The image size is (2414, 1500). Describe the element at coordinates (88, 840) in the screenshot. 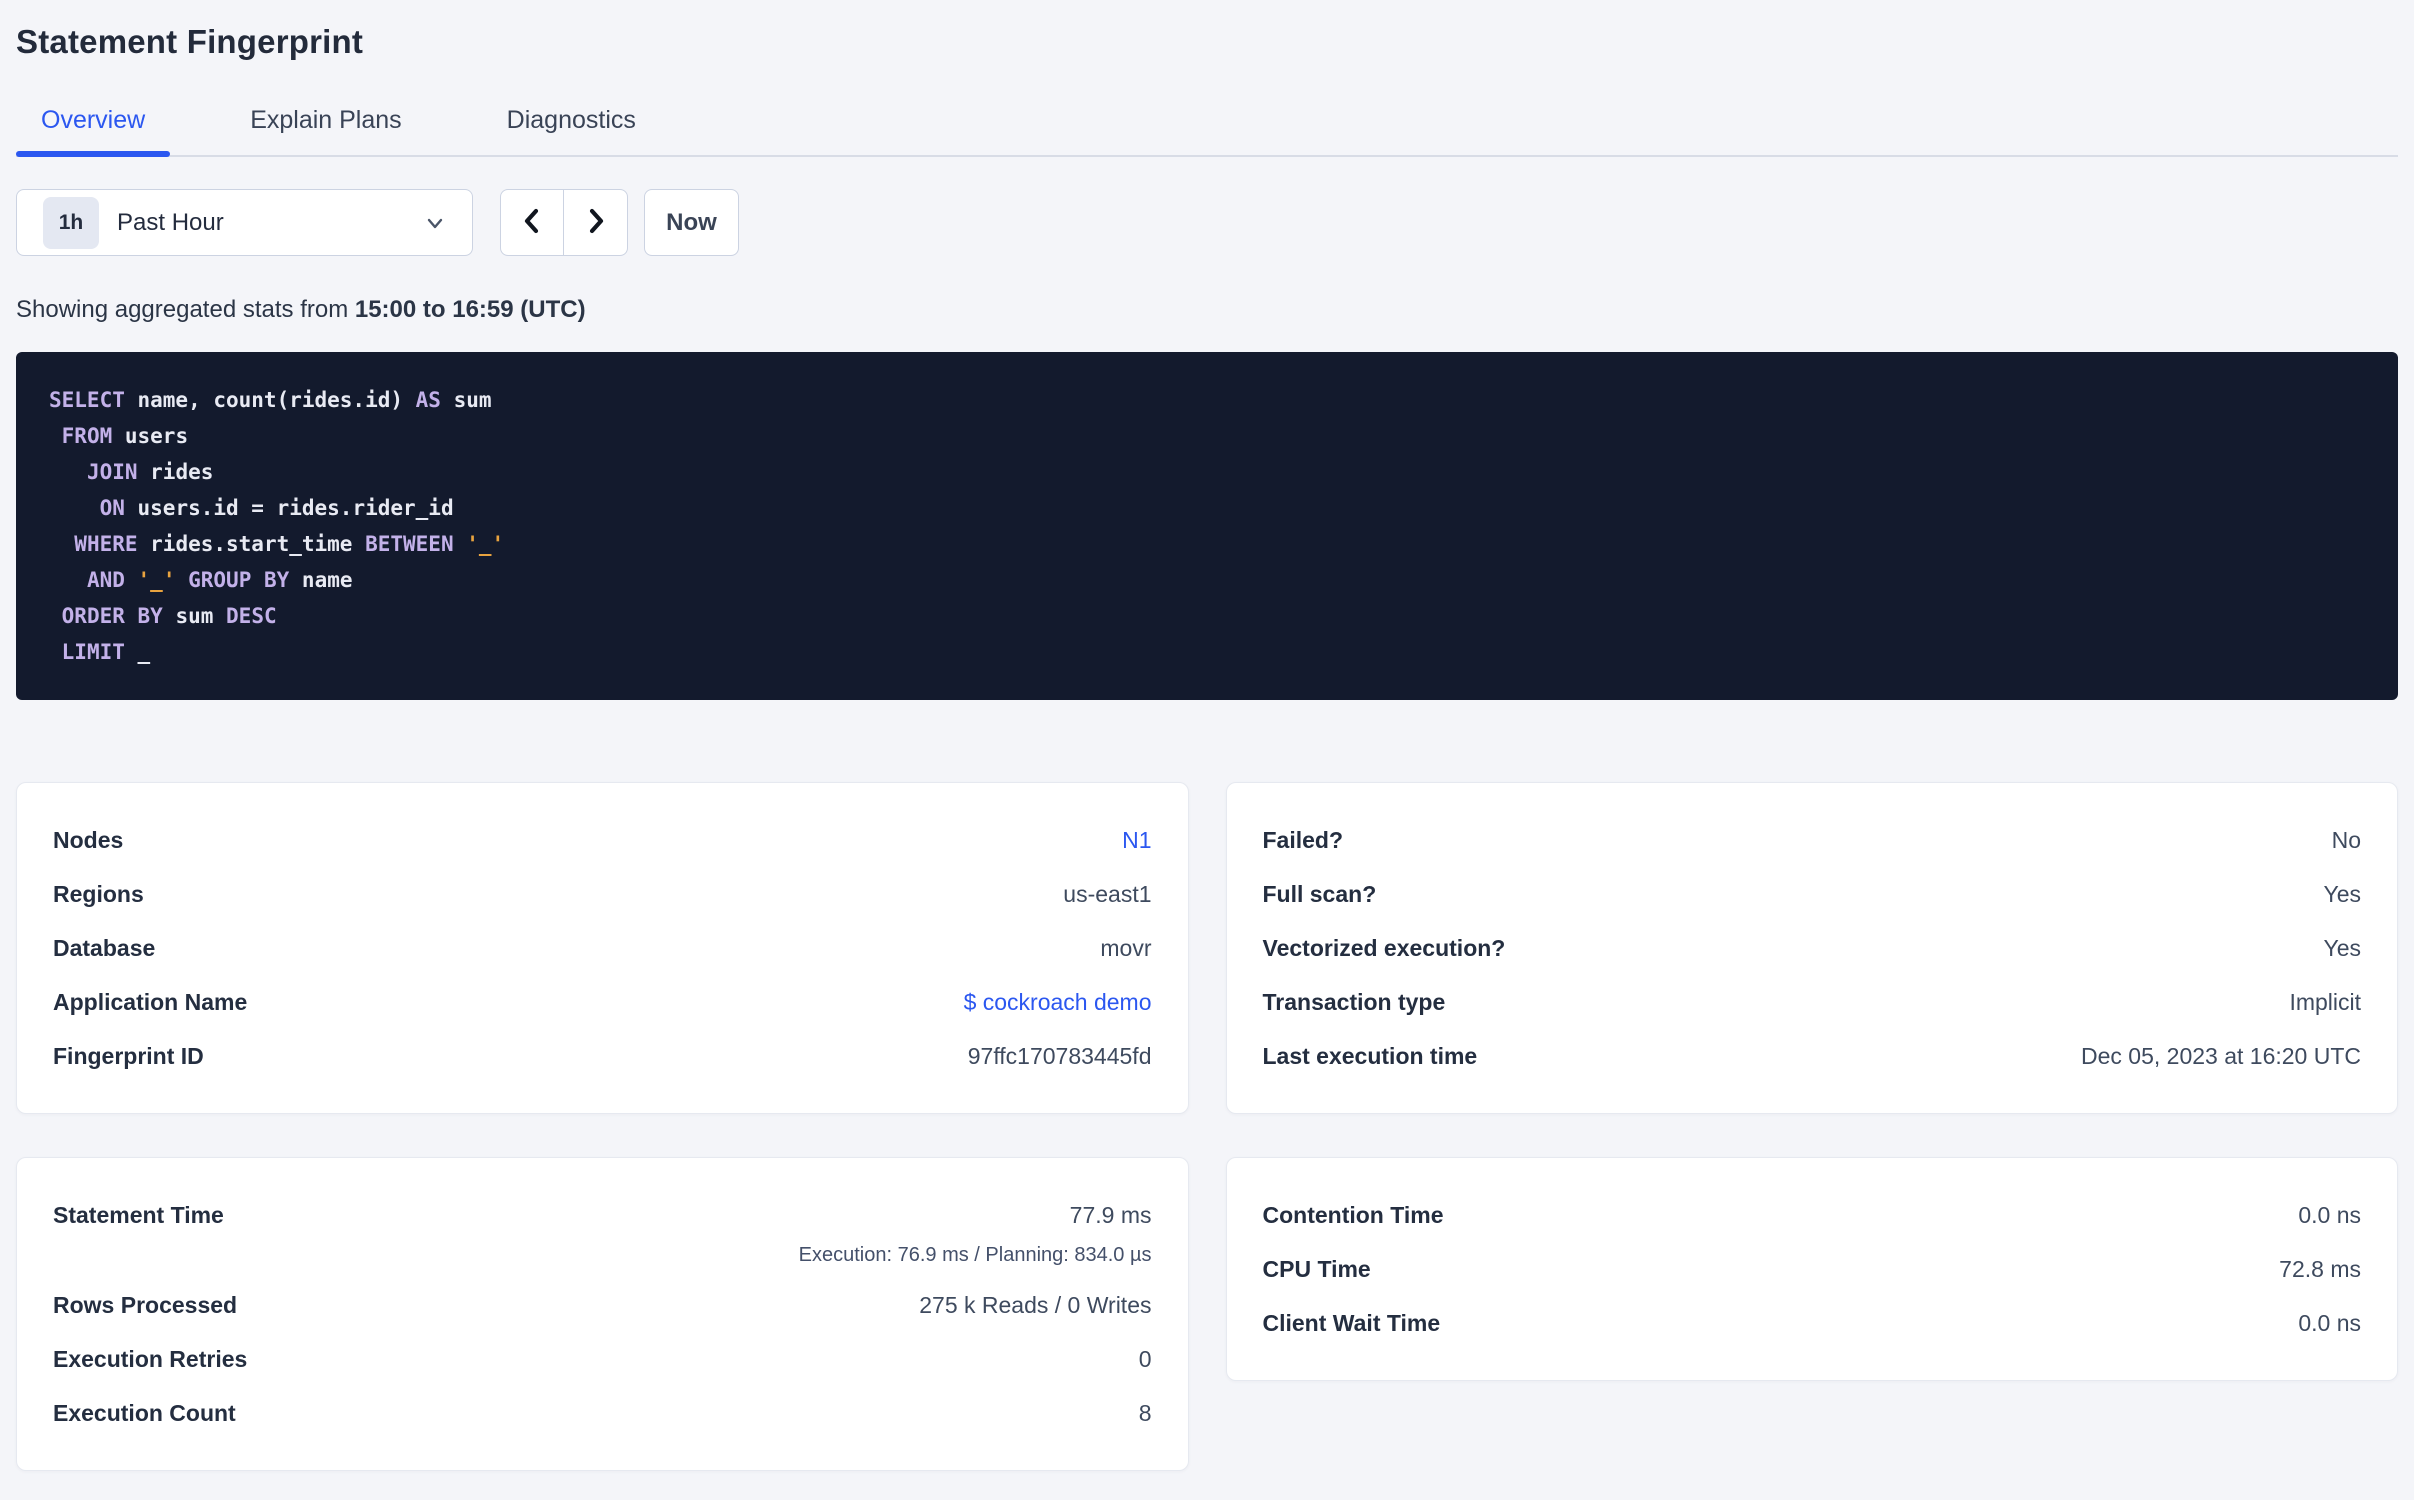

I see `stat-label: Nodes` at that location.